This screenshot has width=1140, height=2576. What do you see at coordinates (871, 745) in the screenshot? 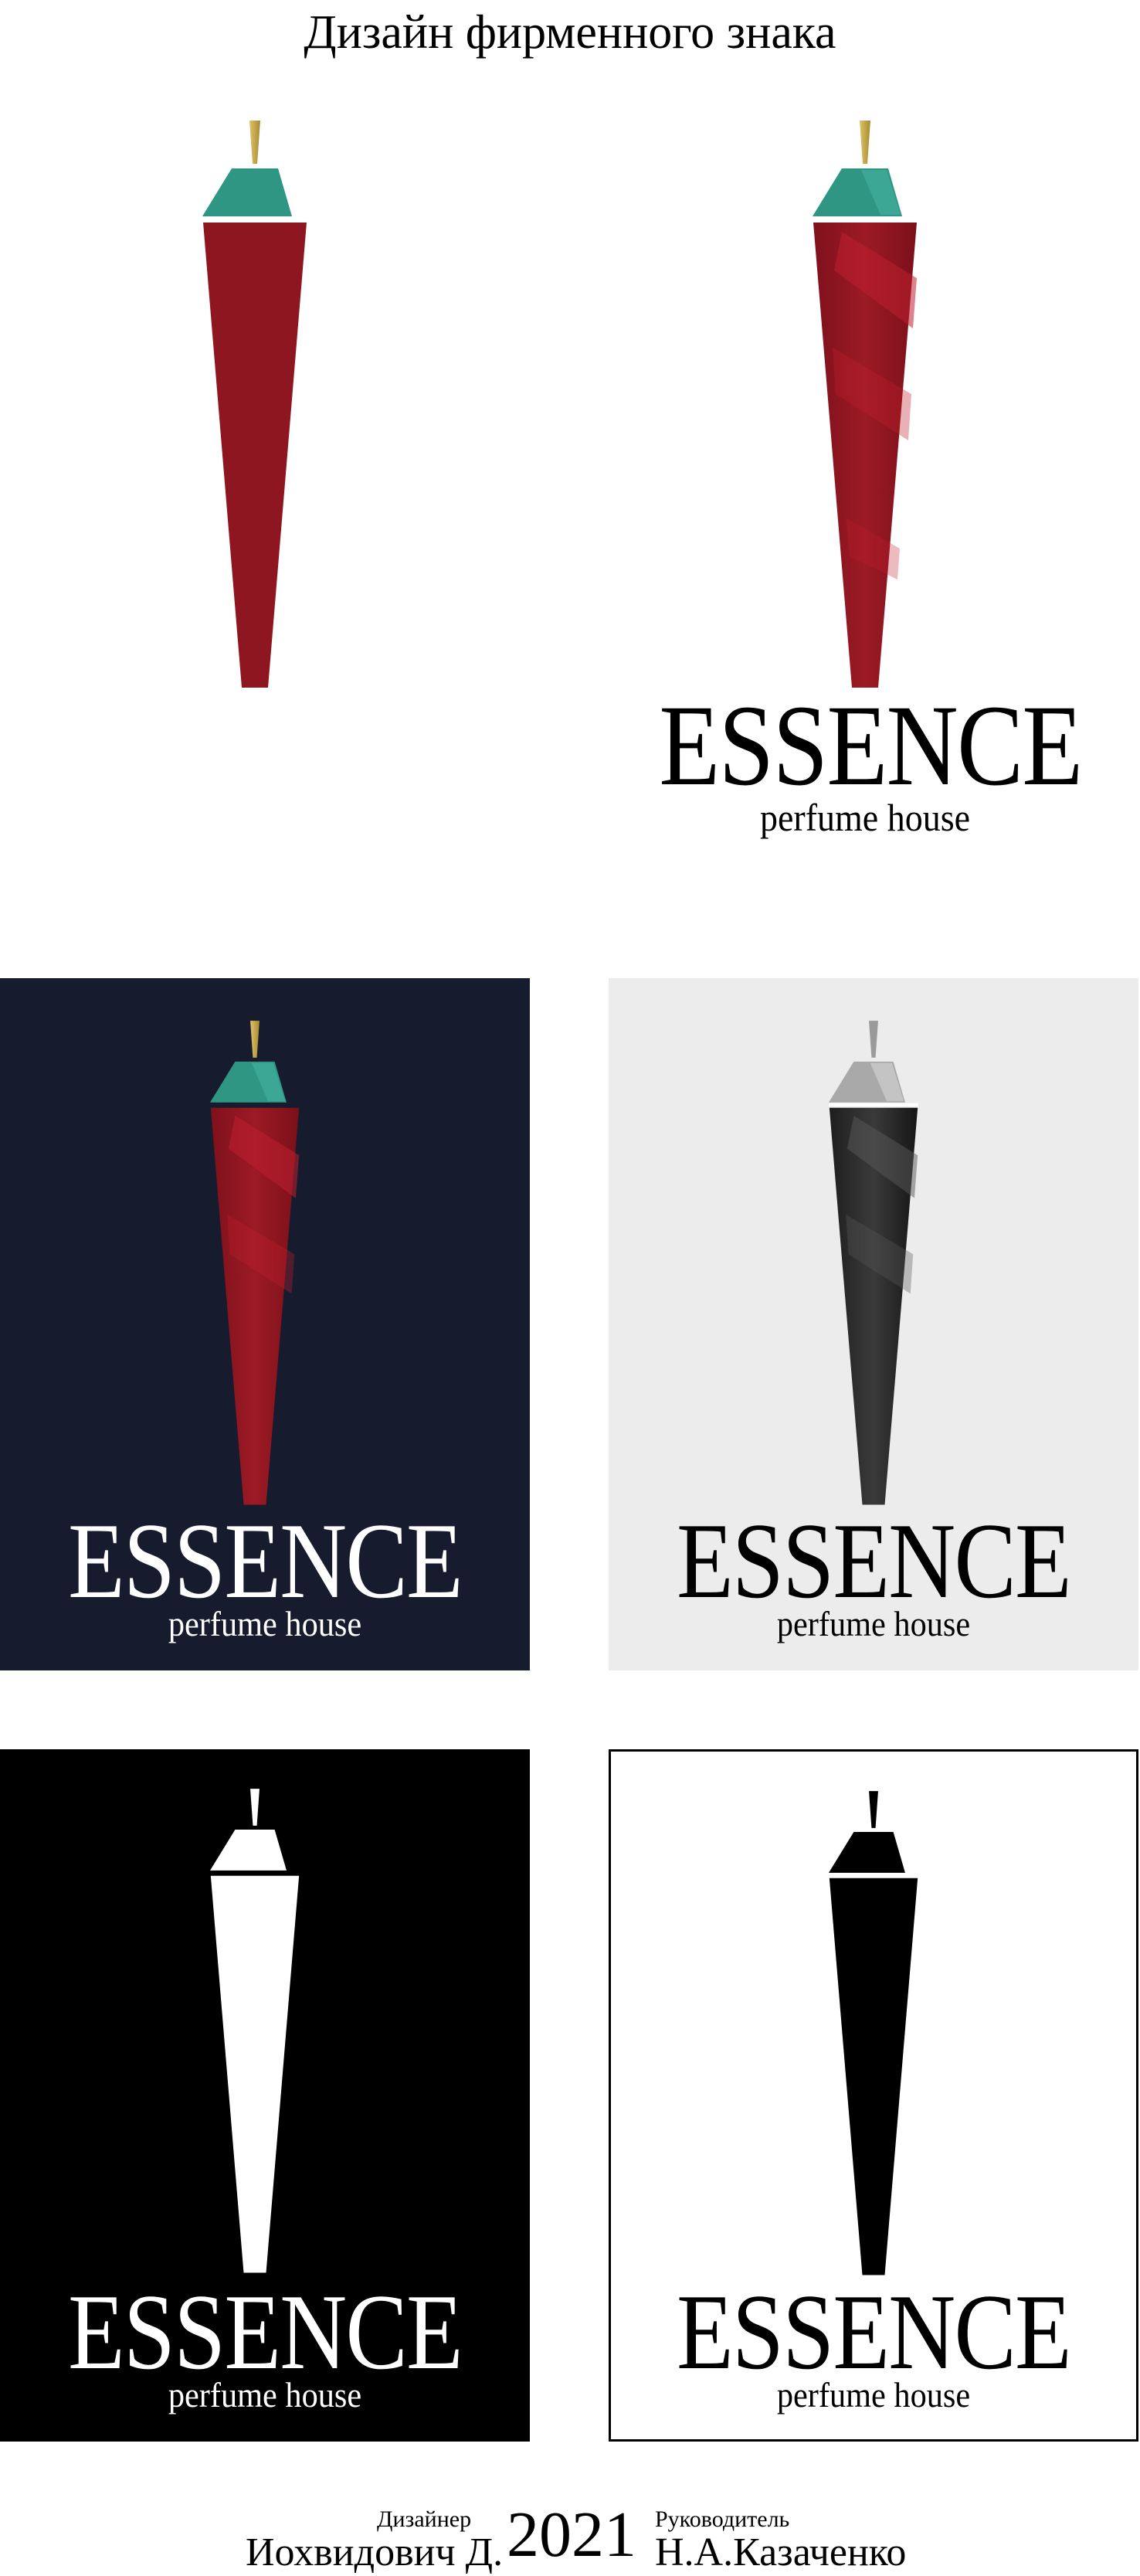
I see `wordmark: ESSENCE` at bounding box center [871, 745].